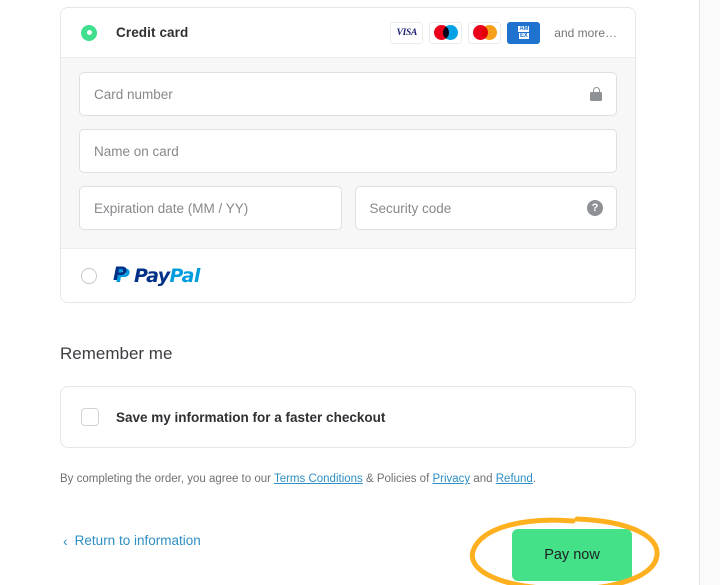  I want to click on return-to-information-link: ‹ Return to information, so click(132, 540).